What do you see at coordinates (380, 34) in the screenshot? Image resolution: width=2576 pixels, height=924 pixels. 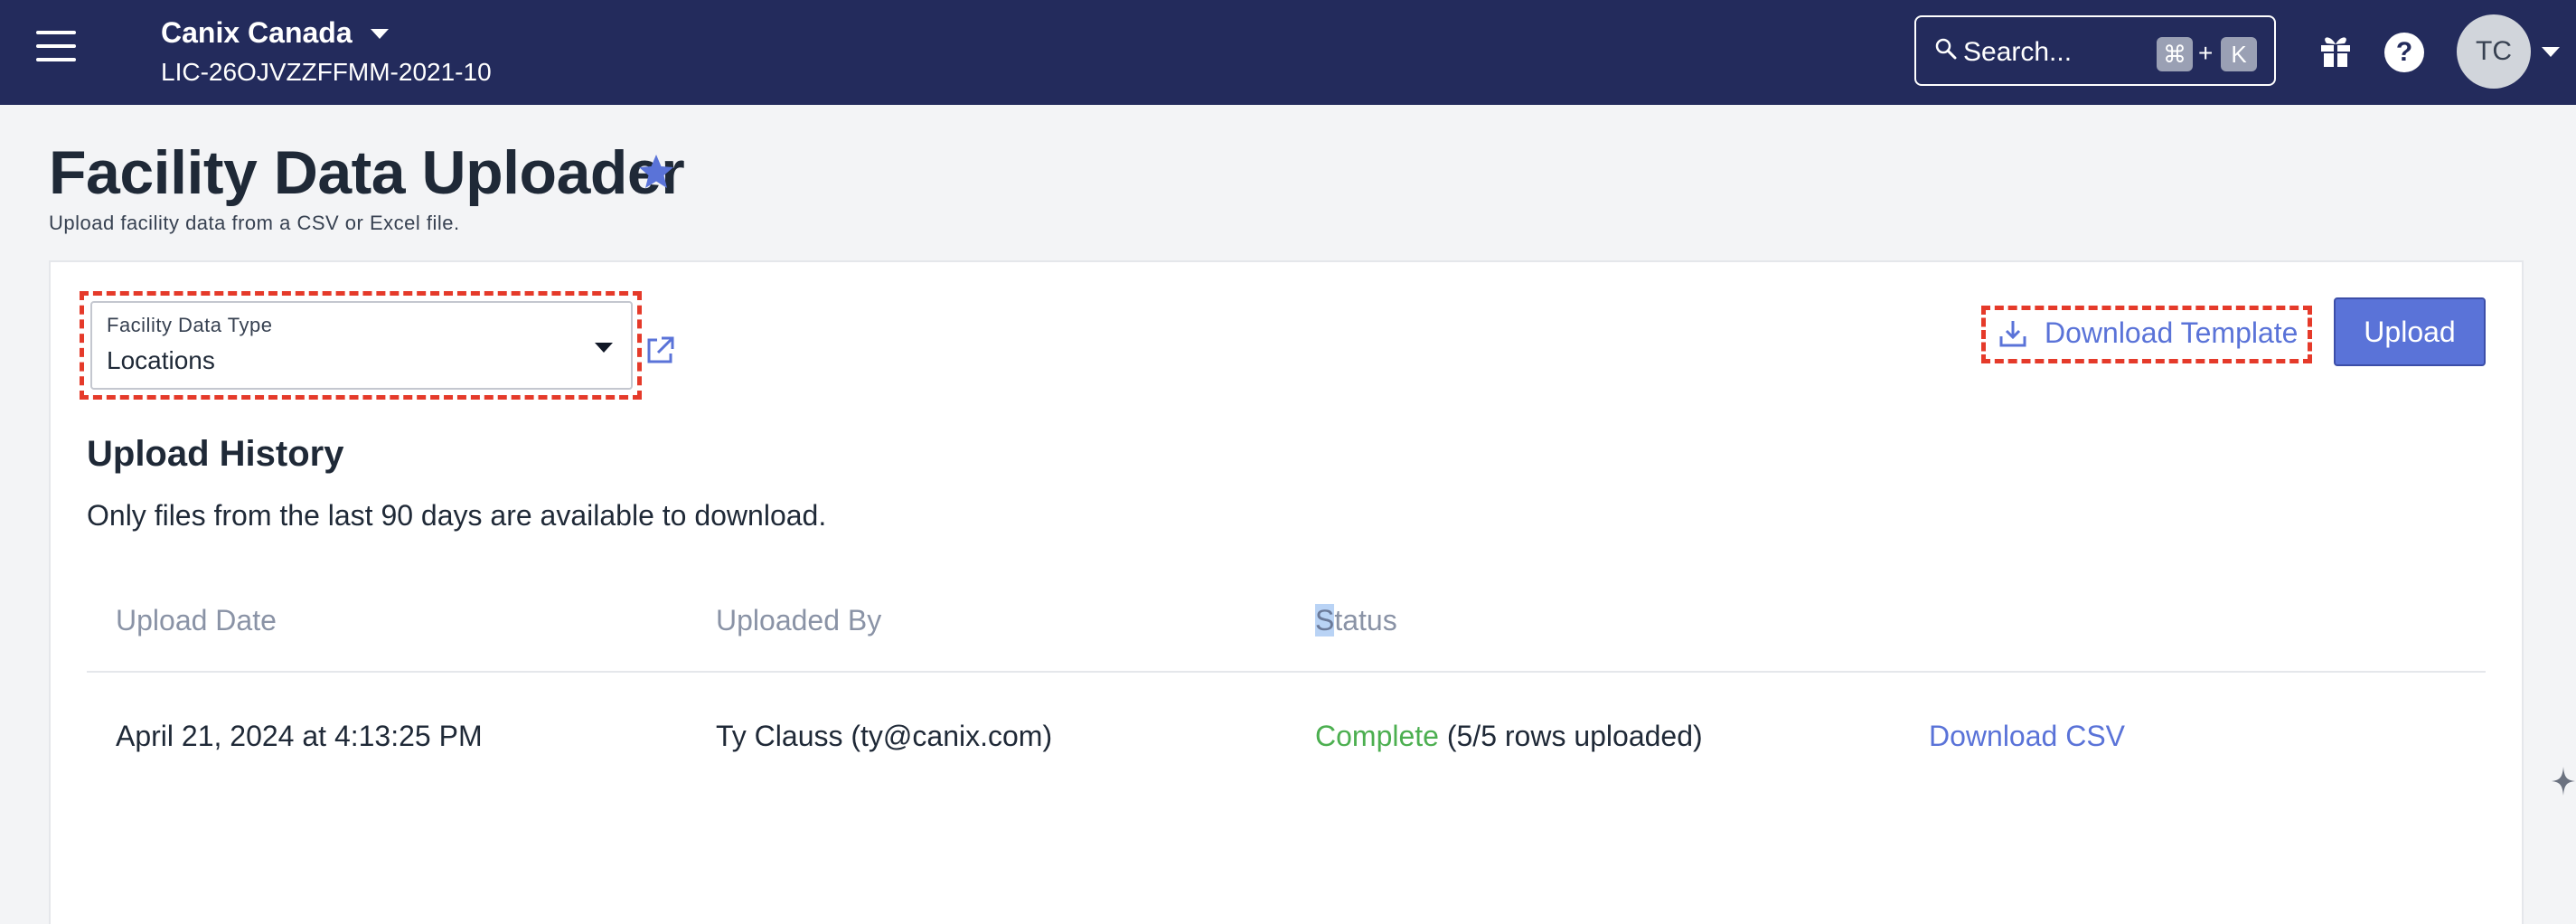 I see `organization-chevron-down-icon` at bounding box center [380, 34].